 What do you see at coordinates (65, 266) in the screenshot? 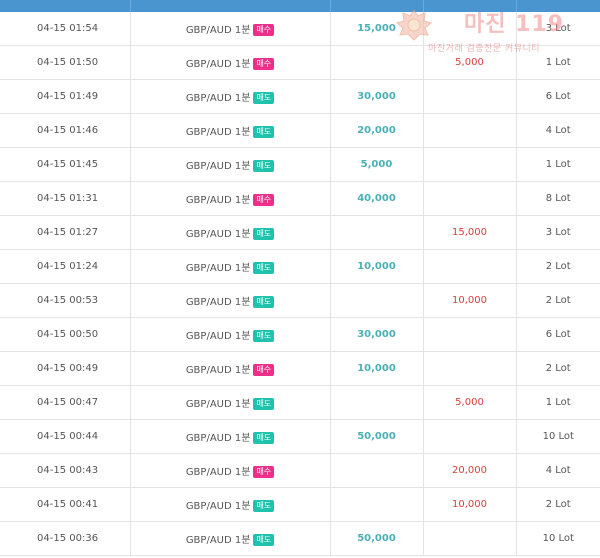
I see `trade-time: 04-15 01:24` at bounding box center [65, 266].